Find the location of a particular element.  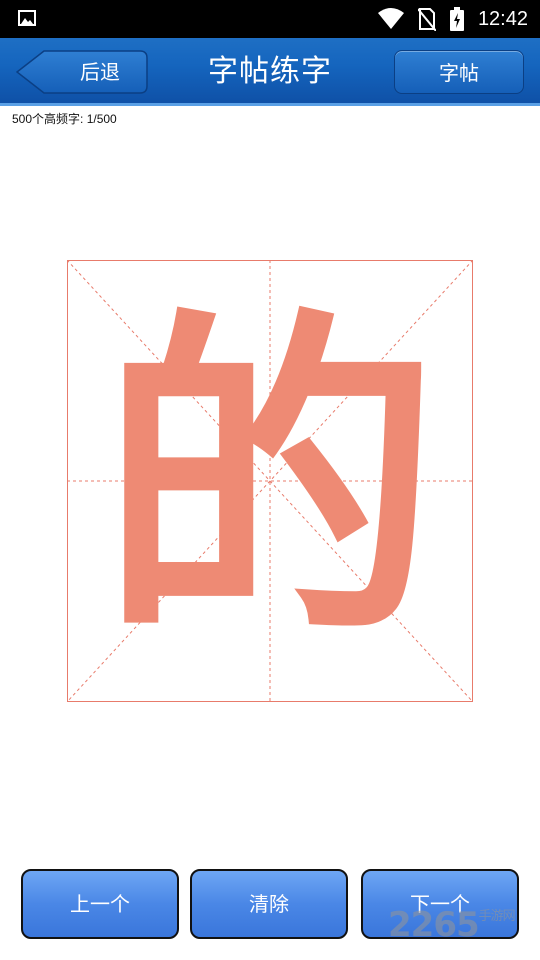

wifi-icon is located at coordinates (390, 18).